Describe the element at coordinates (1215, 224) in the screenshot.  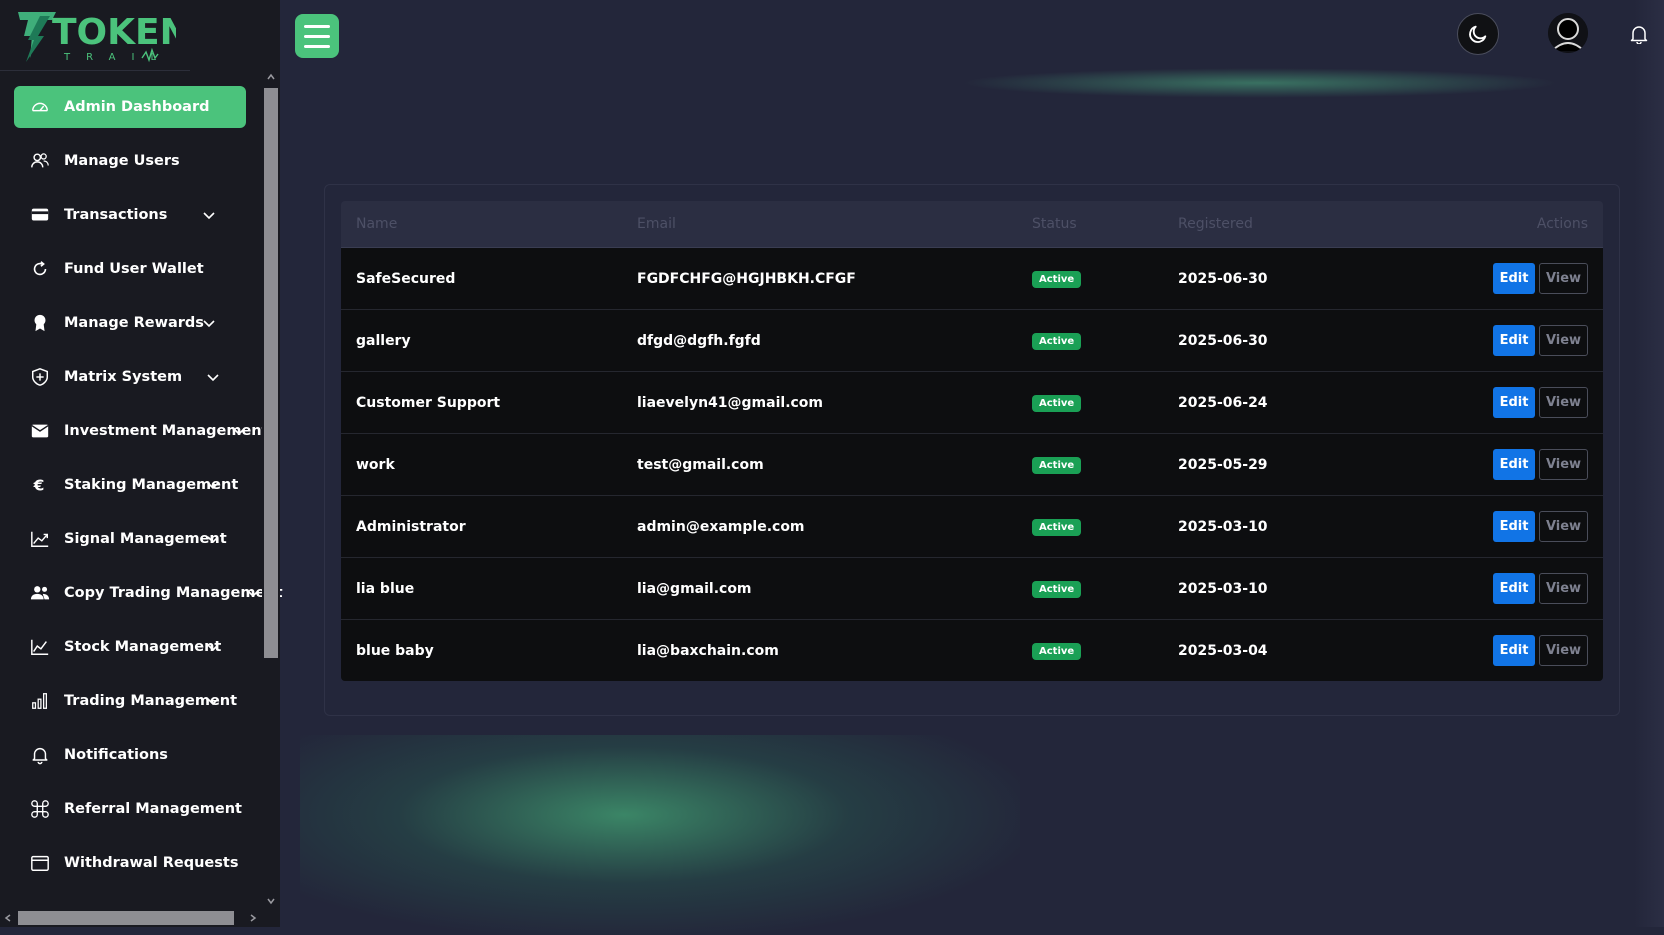
I see `column-header-registered: Registered` at that location.